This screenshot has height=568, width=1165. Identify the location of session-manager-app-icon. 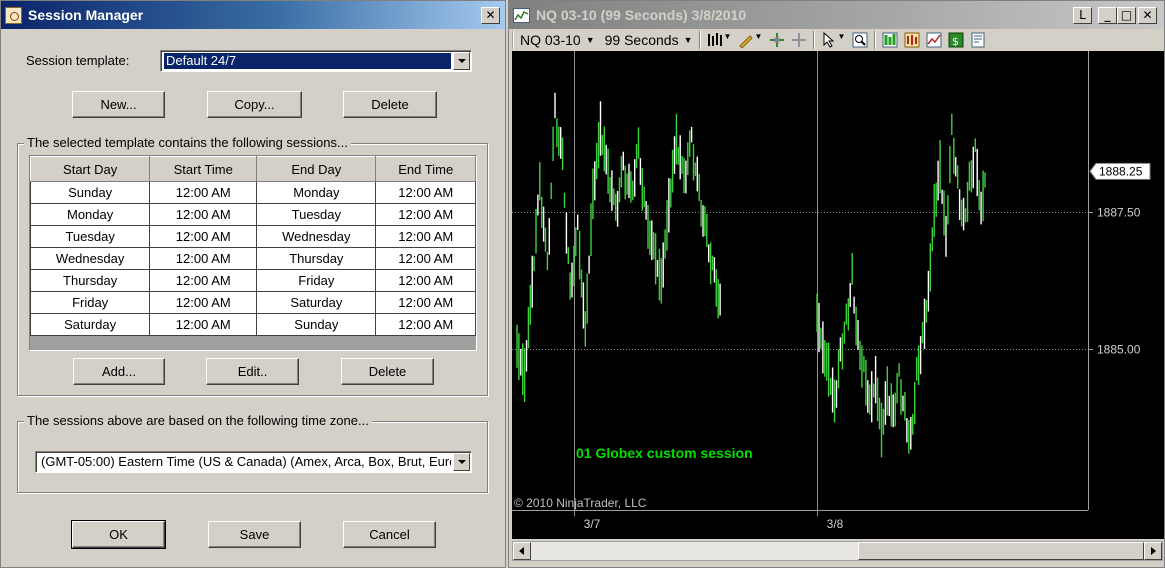
(13, 15).